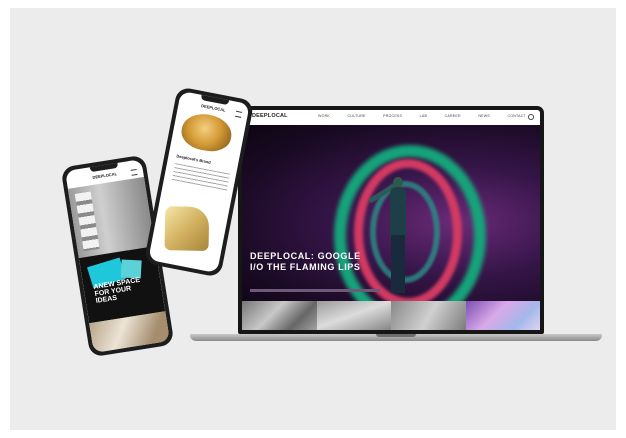 The width and height of the screenshot is (626, 438). Describe the element at coordinates (396, 335) in the screenshot. I see `laptop-notch` at that location.